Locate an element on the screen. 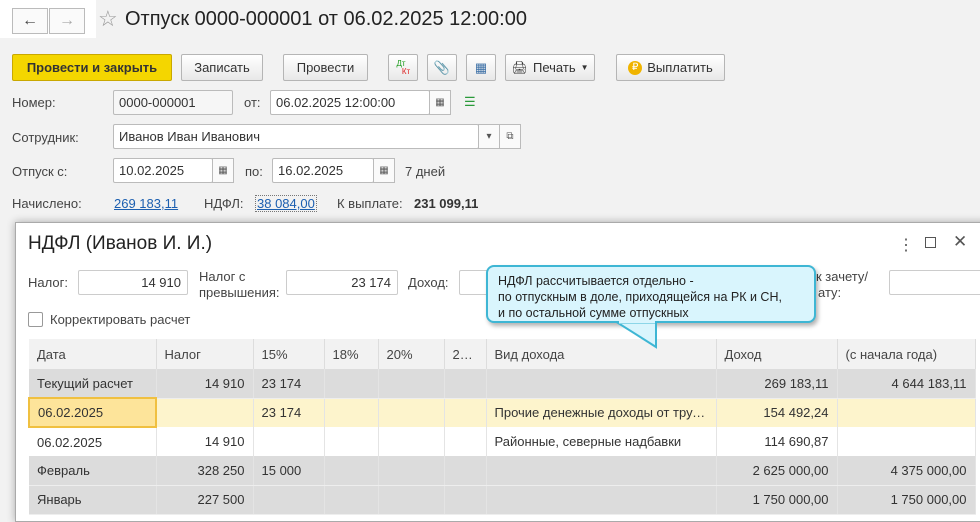 The height and width of the screenshot is (522, 980). col-income-type: Вид дохода is located at coordinates (601, 354).